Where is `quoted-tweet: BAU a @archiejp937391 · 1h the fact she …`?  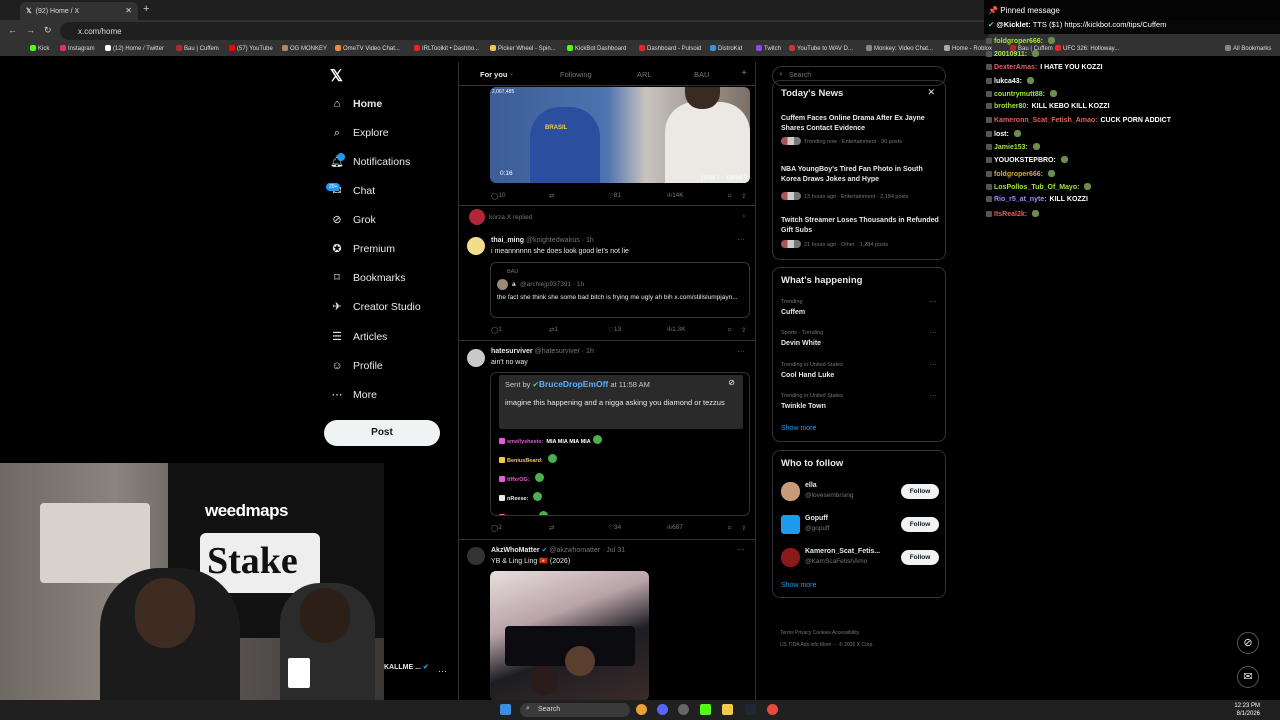 quoted-tweet: BAU a @archiejp937391 · 1h the fact she … is located at coordinates (620, 290).